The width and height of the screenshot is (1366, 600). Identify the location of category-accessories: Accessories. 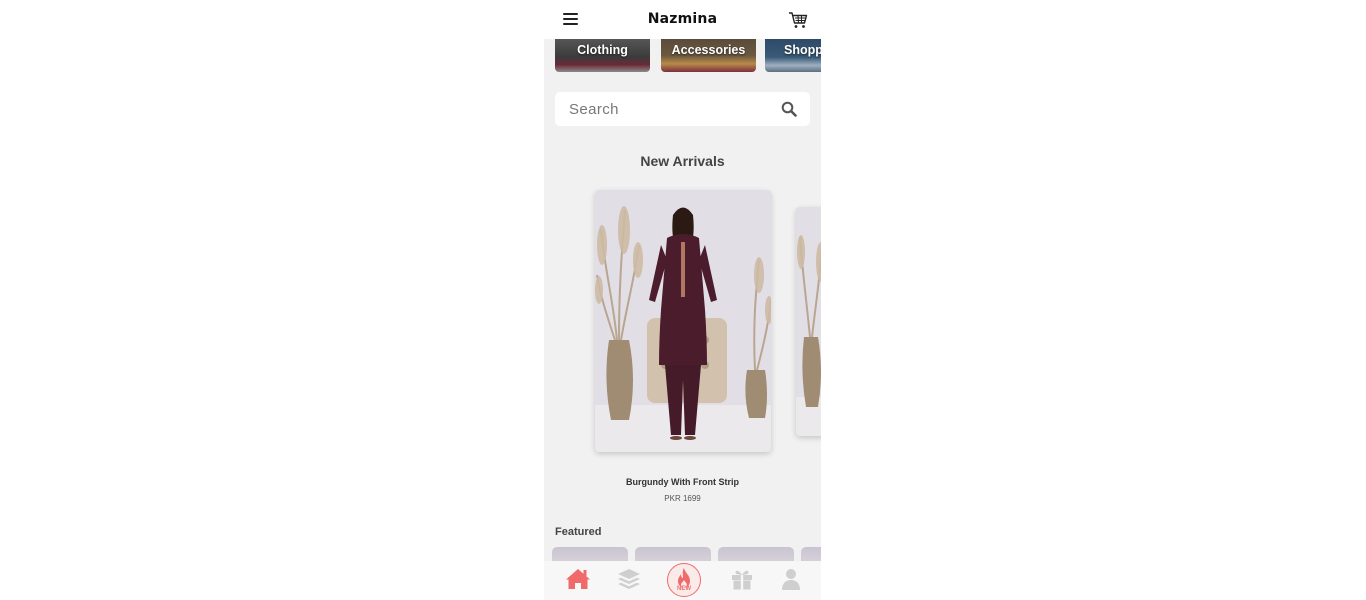
(708, 55).